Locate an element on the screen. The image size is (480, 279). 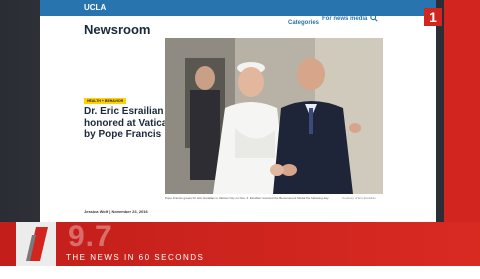
category-tag: HEALTH + BEHAVIOR is located at coordinates (105, 101).